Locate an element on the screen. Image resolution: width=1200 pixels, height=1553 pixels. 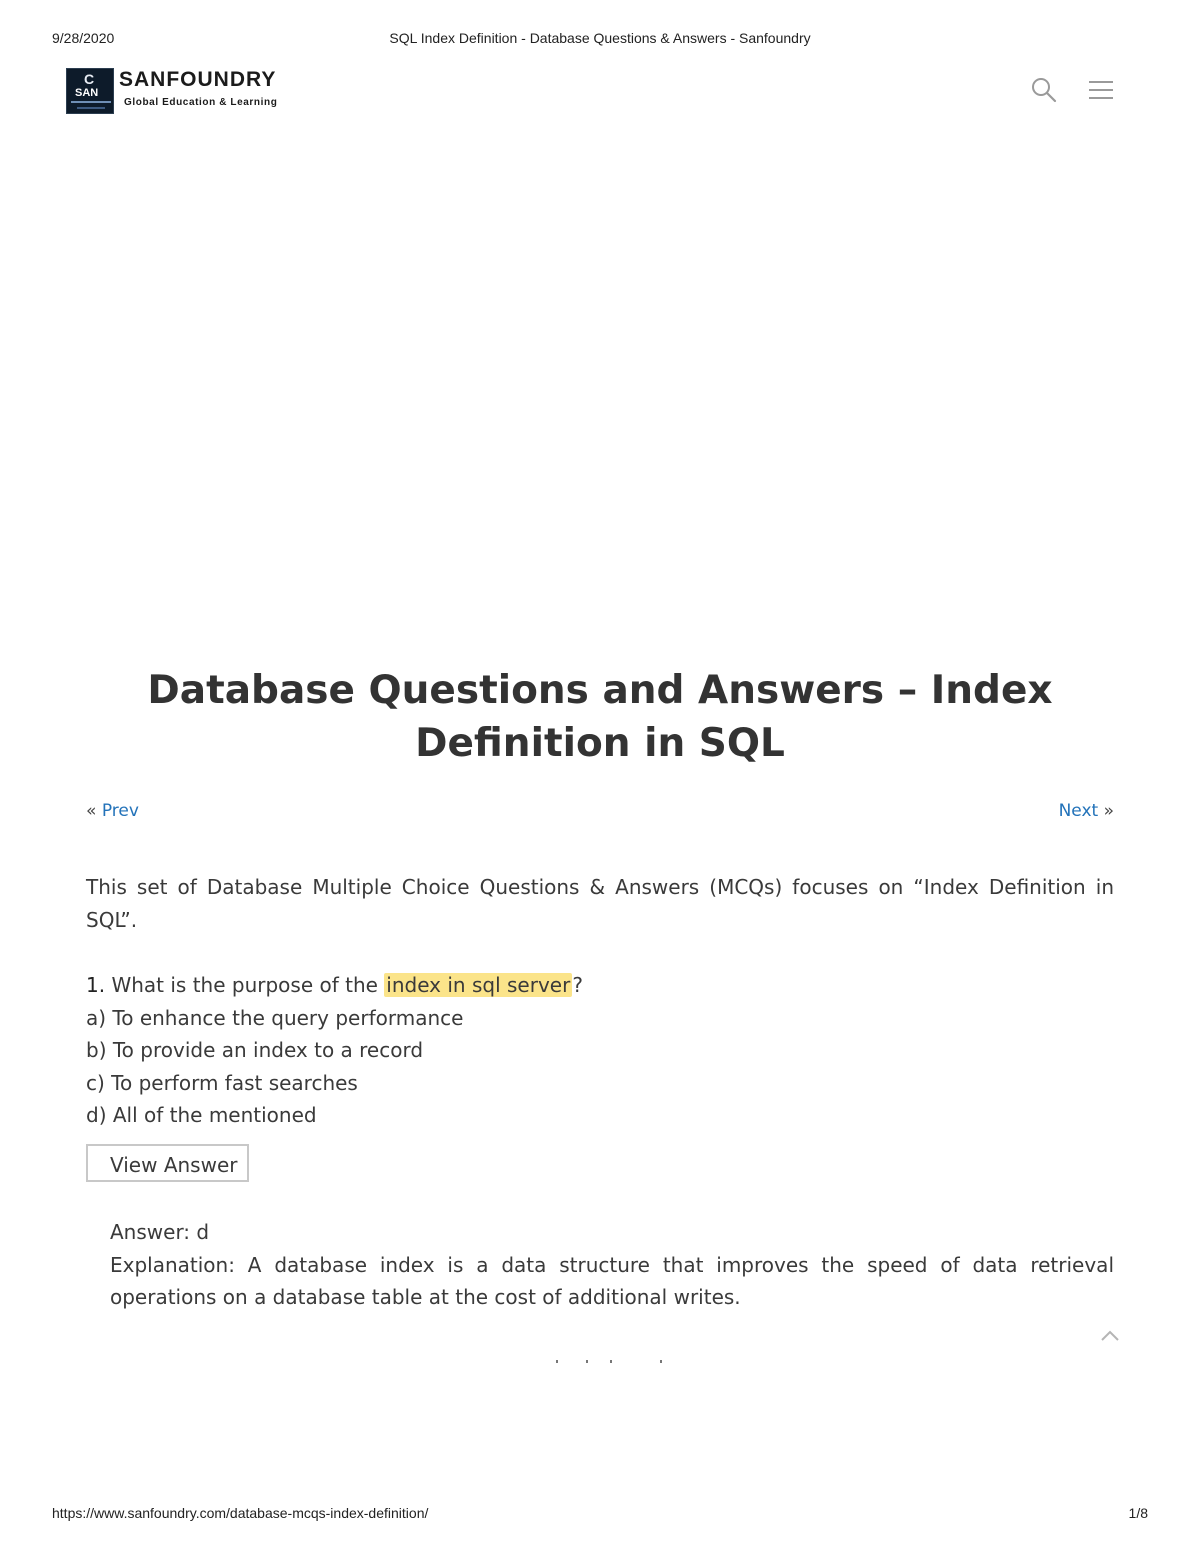
scroll-to-top-button is located at coordinates (1110, 1335).